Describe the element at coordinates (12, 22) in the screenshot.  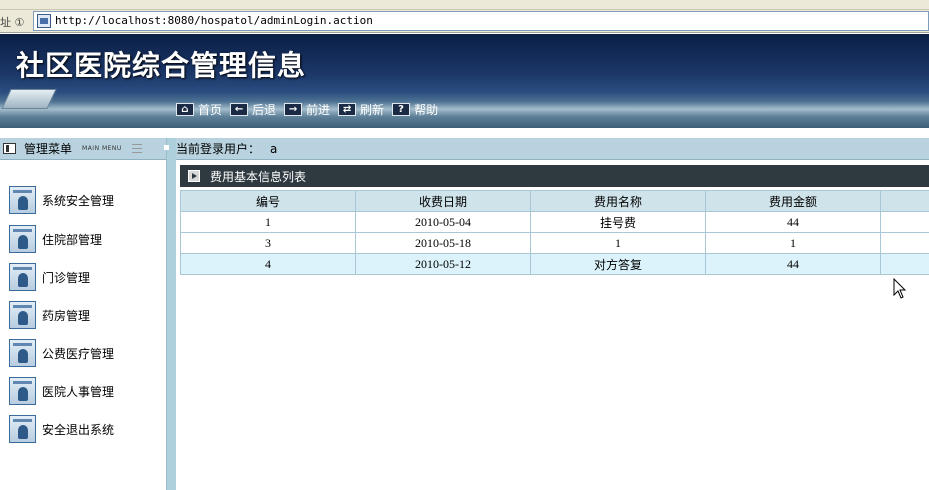
I see `address-label: 址 ①` at that location.